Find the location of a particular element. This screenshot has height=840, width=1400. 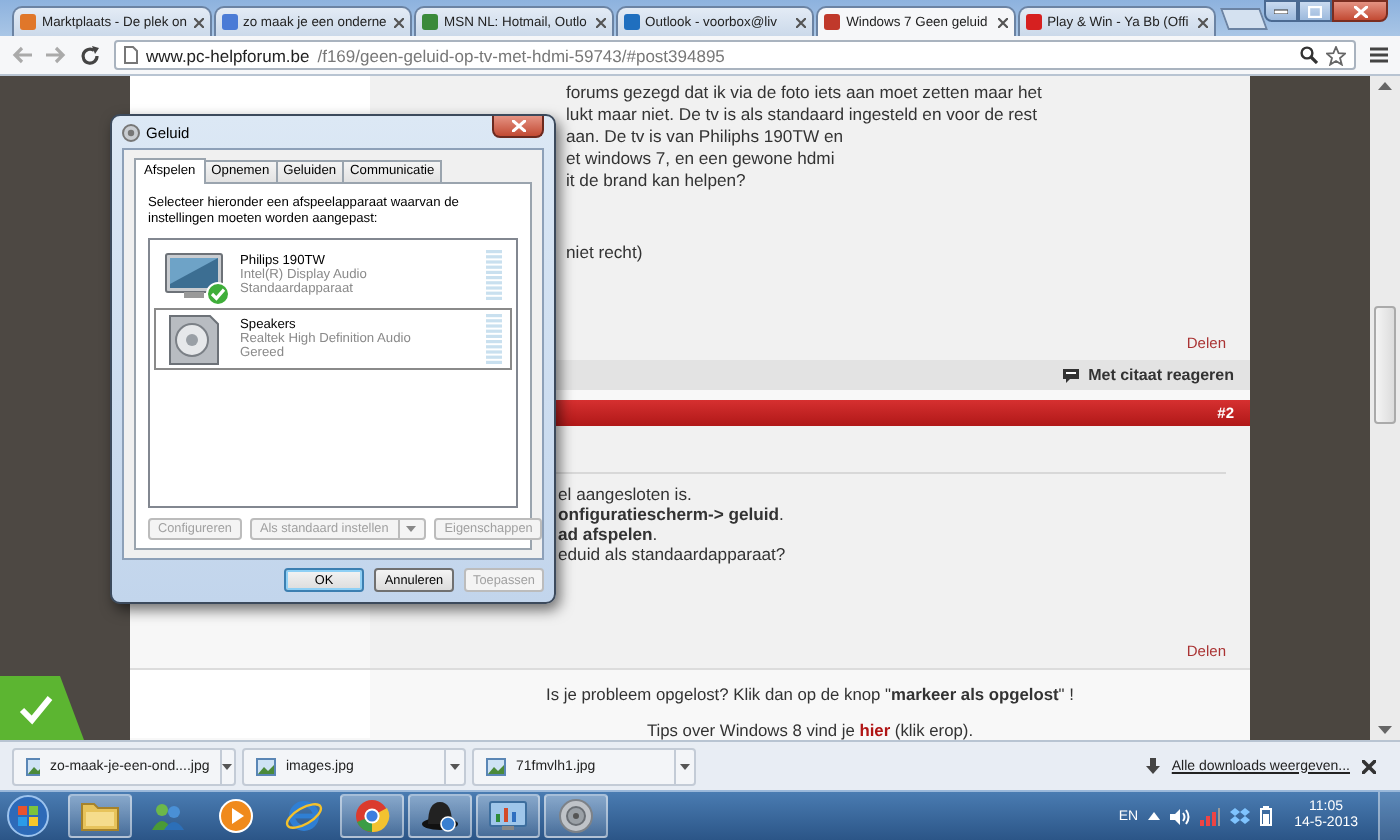

solved-hint-text: Is je probleem opgelost? Klik dan op de knop "markeer als opgelost" ! is located at coordinates (810, 694).